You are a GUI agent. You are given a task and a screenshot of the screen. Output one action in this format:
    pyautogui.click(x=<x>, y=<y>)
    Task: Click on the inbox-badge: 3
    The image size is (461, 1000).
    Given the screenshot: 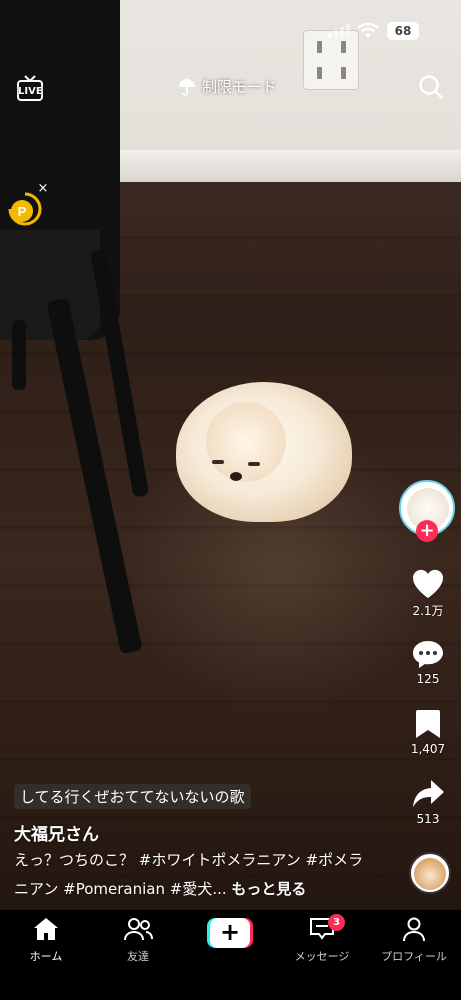 What is the action you would take?
    pyautogui.click(x=336, y=922)
    